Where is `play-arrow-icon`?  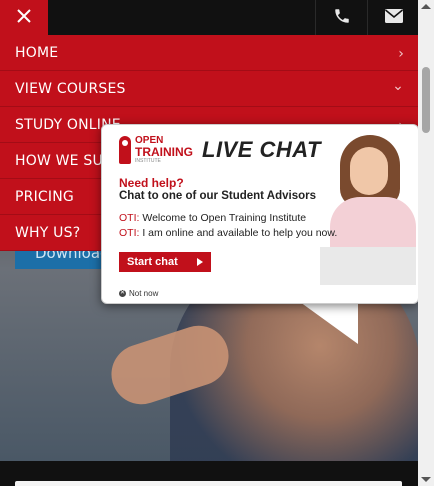
play-arrow-icon is located at coordinates (200, 262).